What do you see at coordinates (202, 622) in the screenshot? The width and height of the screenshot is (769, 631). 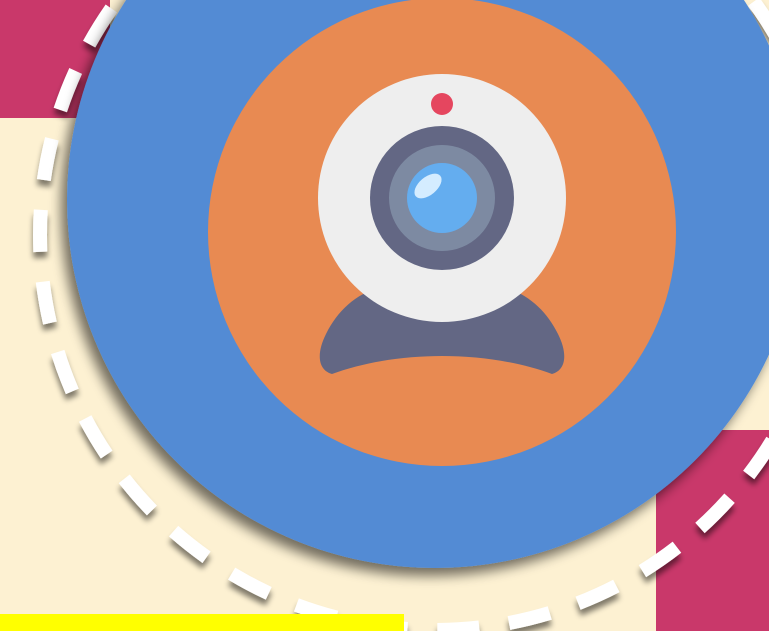 I see `yellow-highlight-bar` at bounding box center [202, 622].